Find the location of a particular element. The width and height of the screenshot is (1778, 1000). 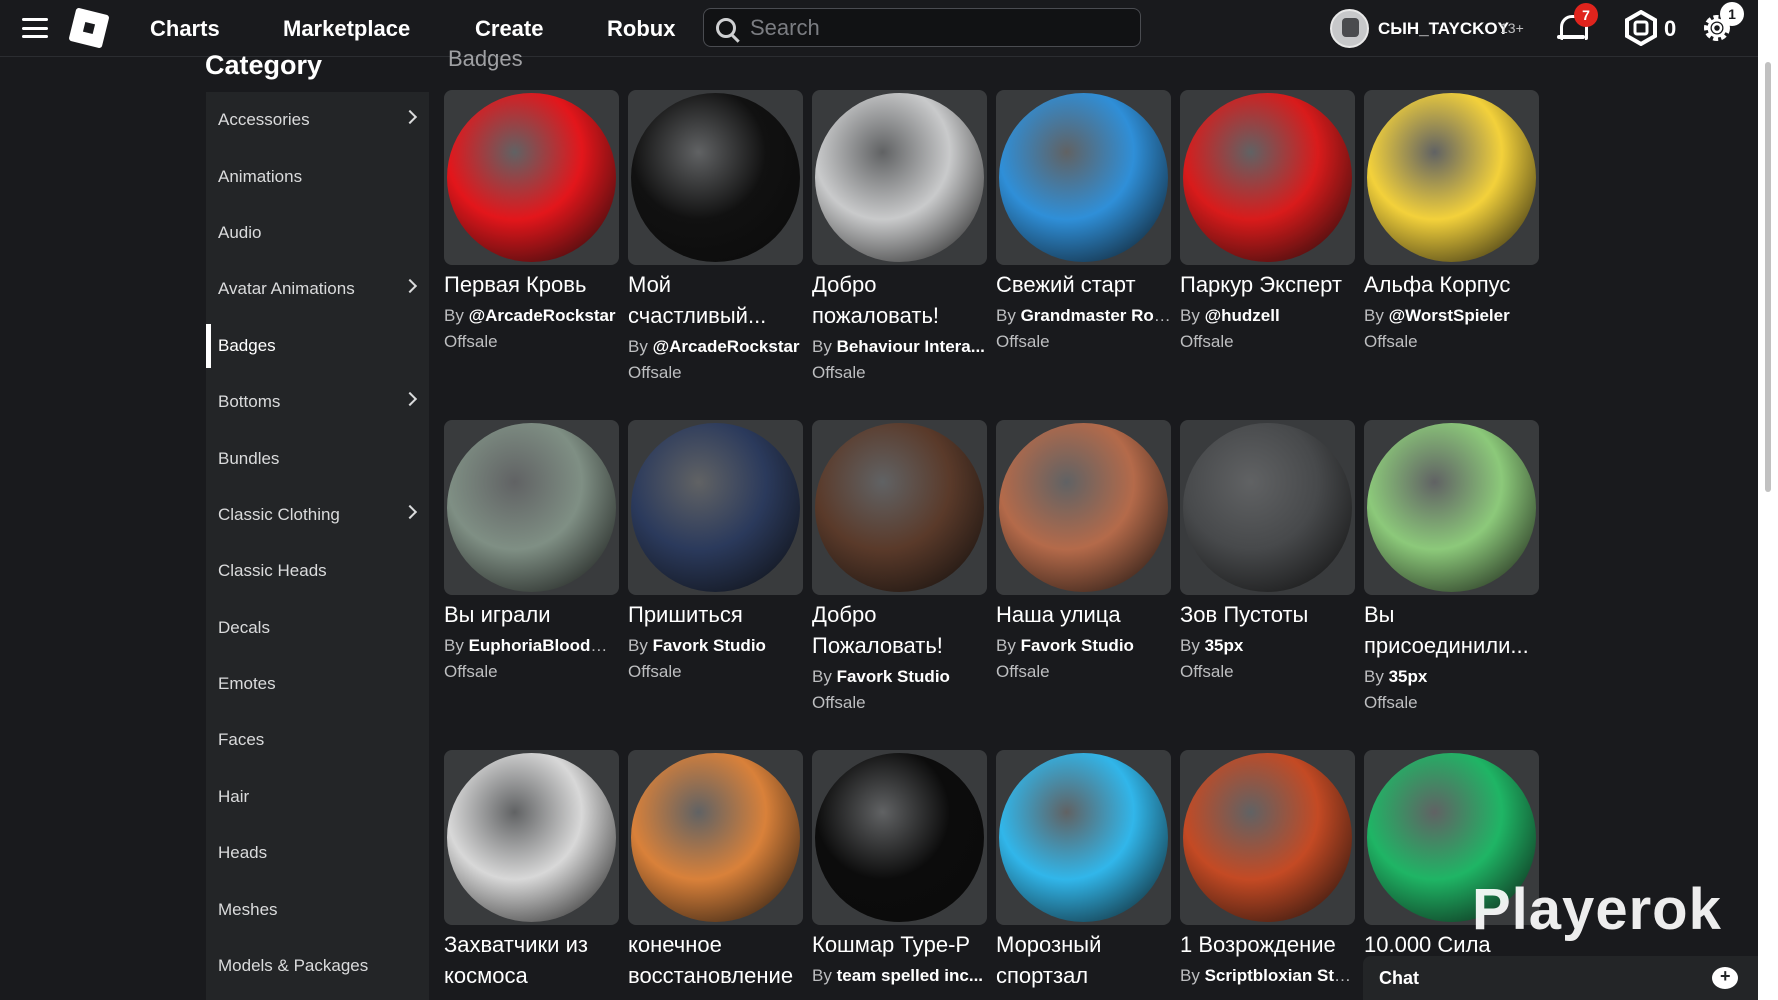

badge-title: Наша улица is located at coordinates (1083, 614).